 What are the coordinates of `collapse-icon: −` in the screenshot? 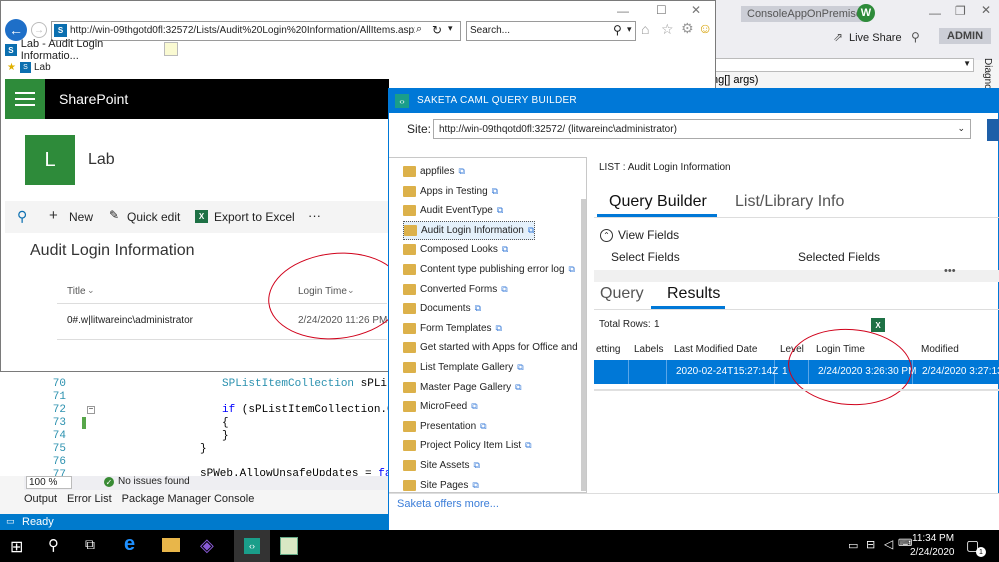 It's located at (91, 410).